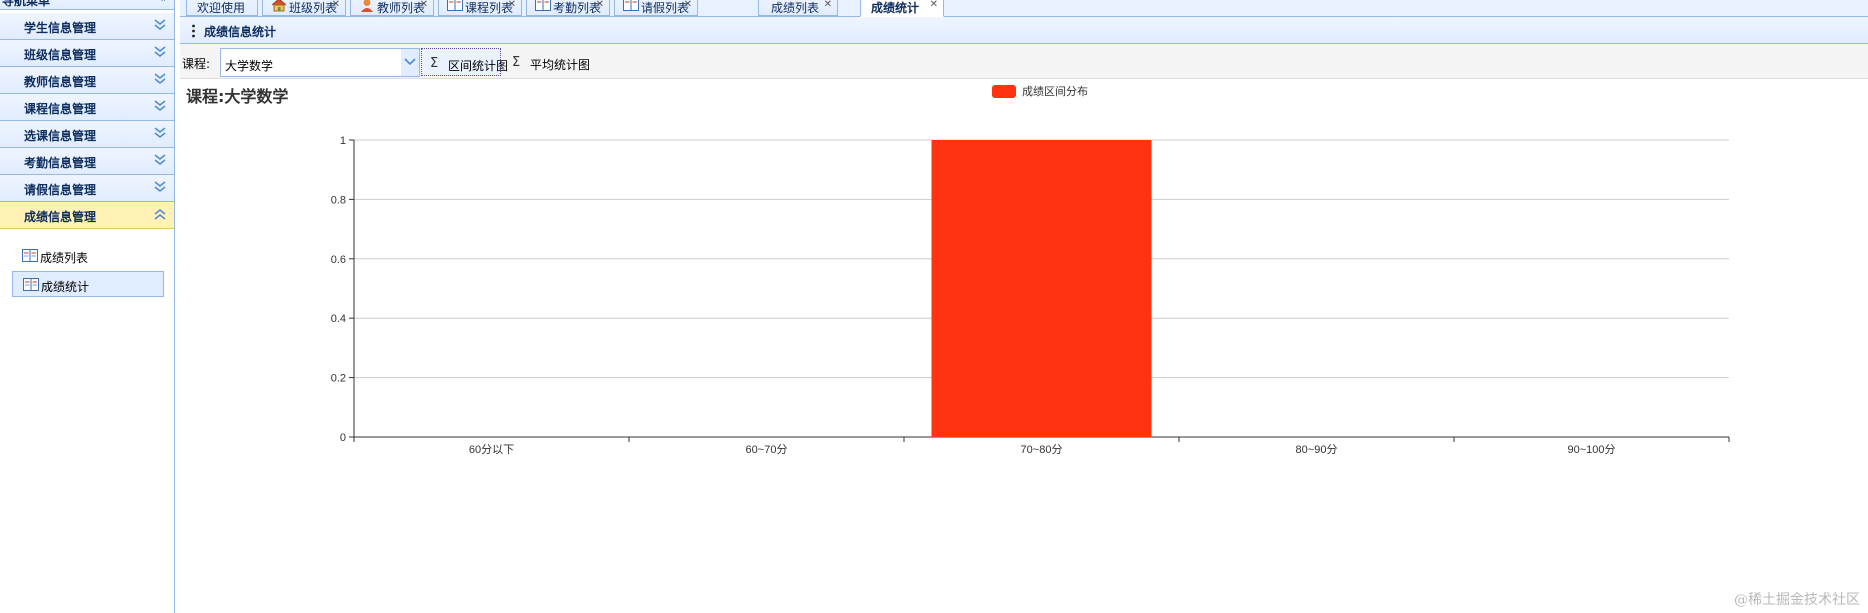 The height and width of the screenshot is (613, 1868). I want to click on y-tick-label: 0.8, so click(338, 200).